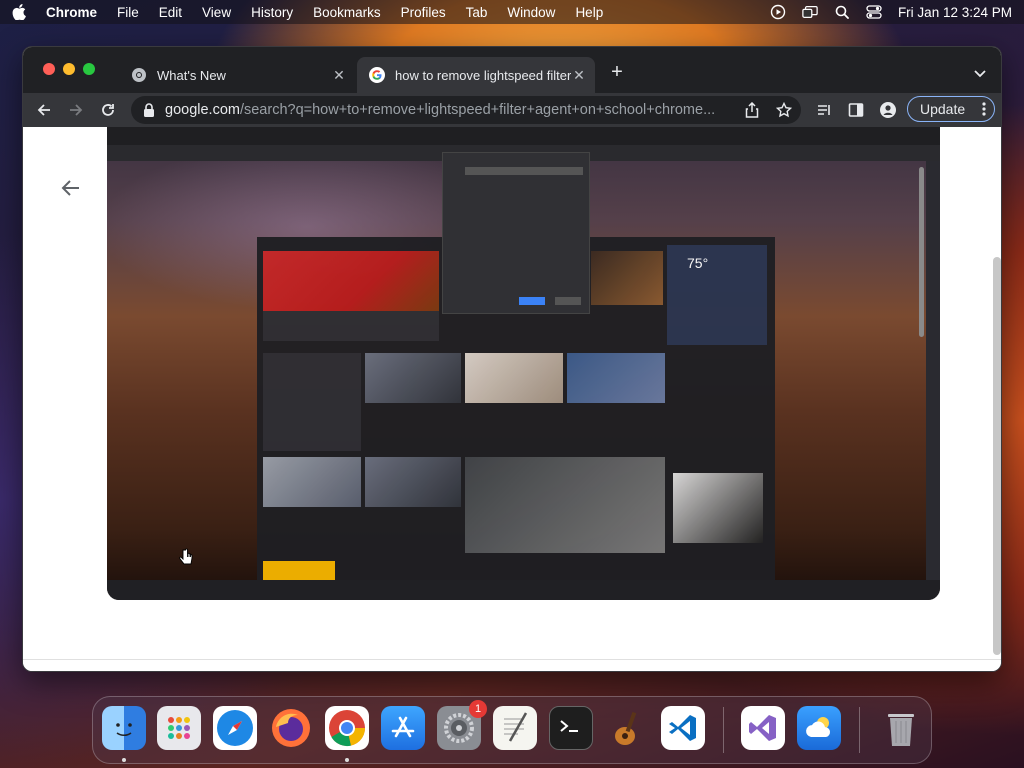 The width and height of the screenshot is (1024, 768). I want to click on divider, so click(512, 659).